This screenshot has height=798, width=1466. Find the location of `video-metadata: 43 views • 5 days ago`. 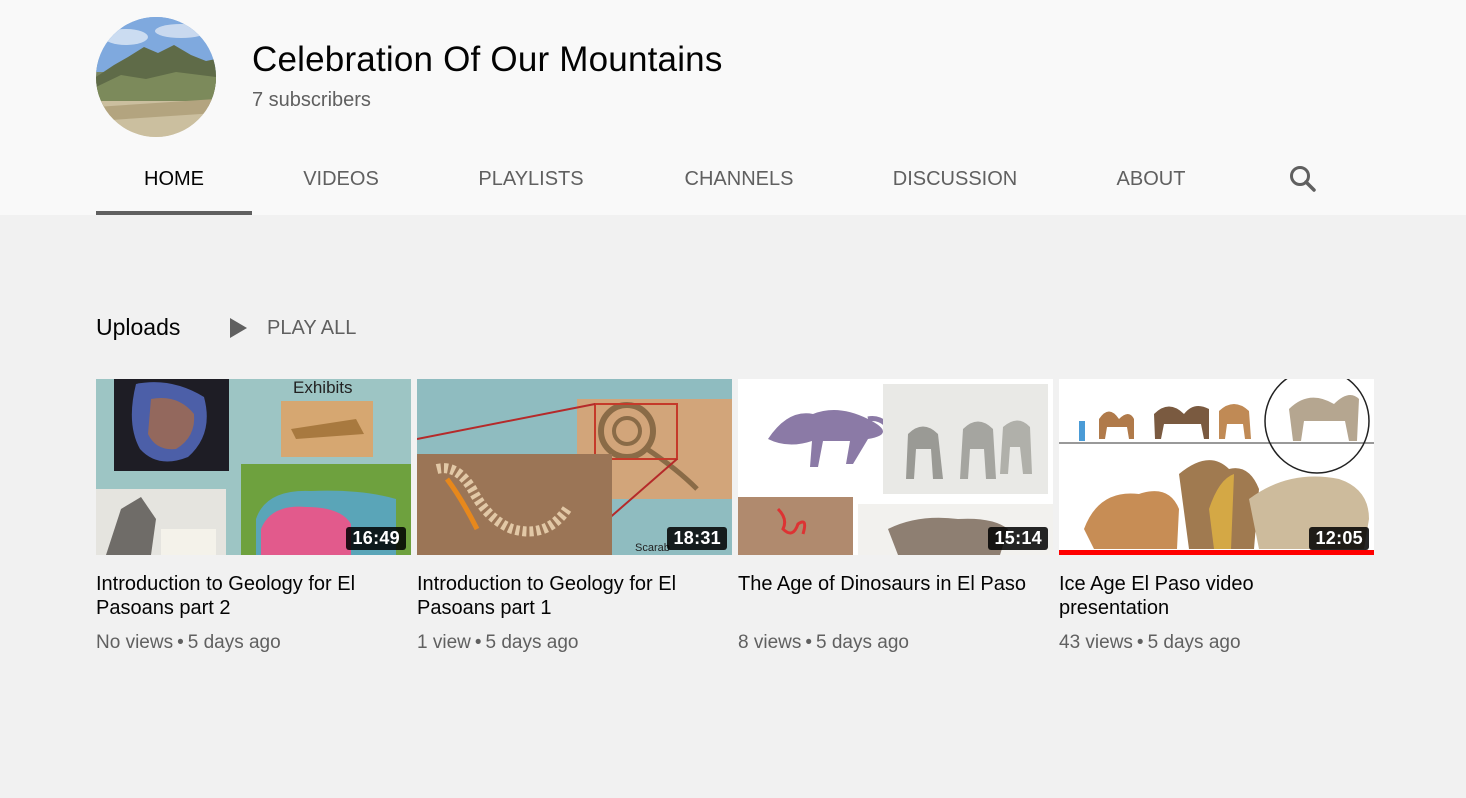

video-metadata: 43 views • 5 days ago is located at coordinates (1216, 643).